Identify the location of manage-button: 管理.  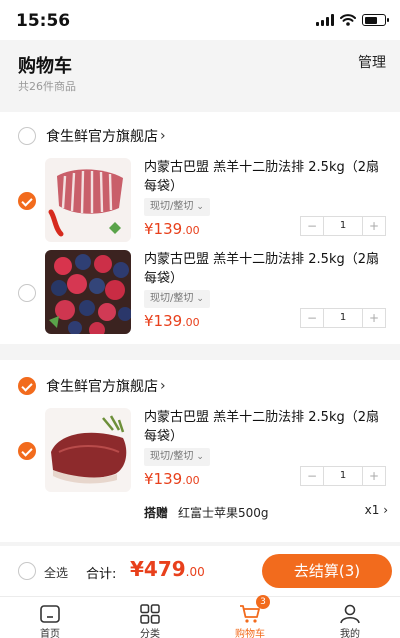
(372, 62).